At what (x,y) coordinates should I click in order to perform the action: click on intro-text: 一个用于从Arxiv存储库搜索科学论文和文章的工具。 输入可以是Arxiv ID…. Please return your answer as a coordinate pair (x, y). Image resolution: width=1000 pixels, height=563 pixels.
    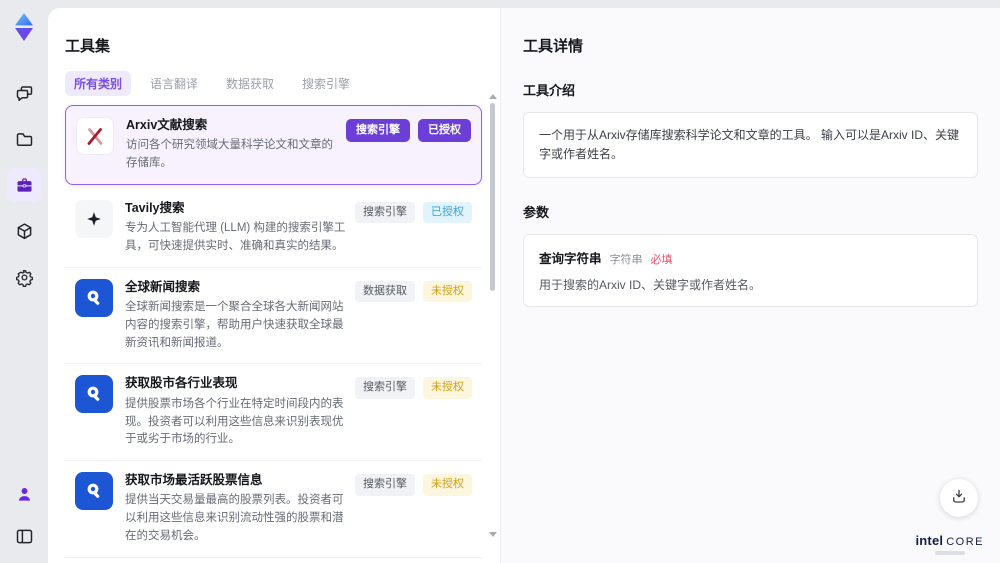
    Looking at the image, I should click on (749, 145).